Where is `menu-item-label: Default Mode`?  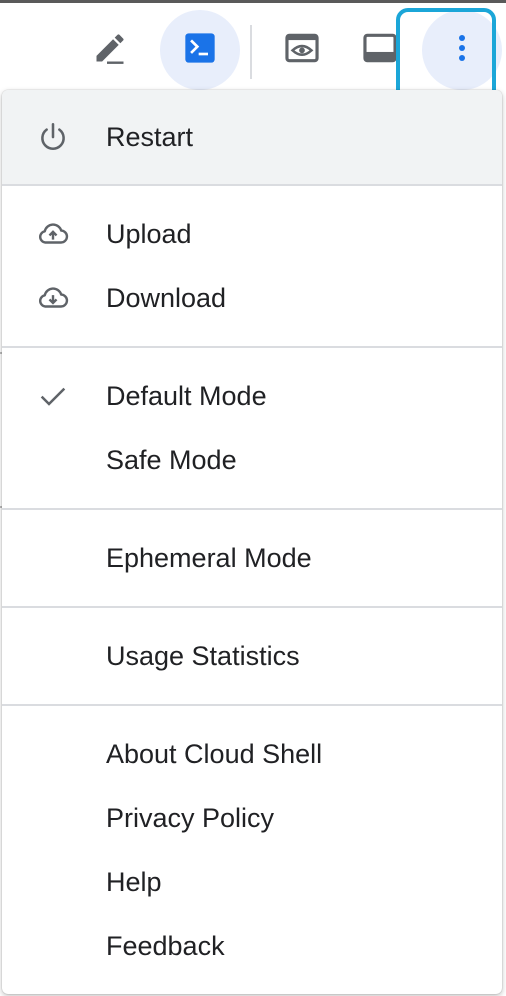 menu-item-label: Default Mode is located at coordinates (186, 396).